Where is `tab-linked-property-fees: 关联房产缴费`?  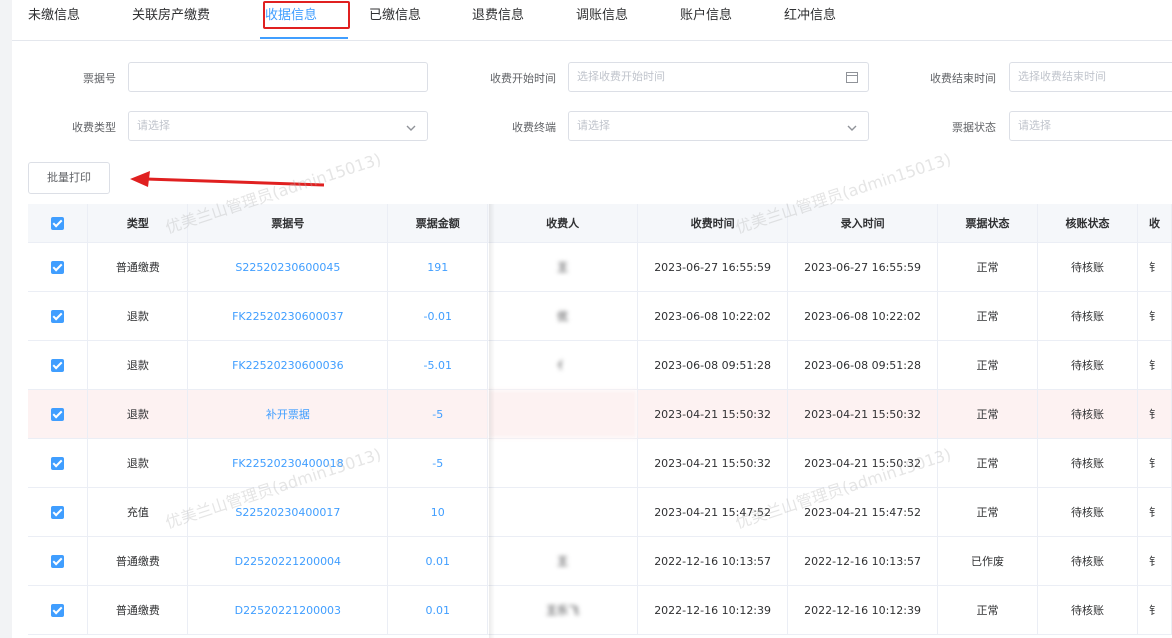 tab-linked-property-fees: 关联房产缴费 is located at coordinates (171, 13).